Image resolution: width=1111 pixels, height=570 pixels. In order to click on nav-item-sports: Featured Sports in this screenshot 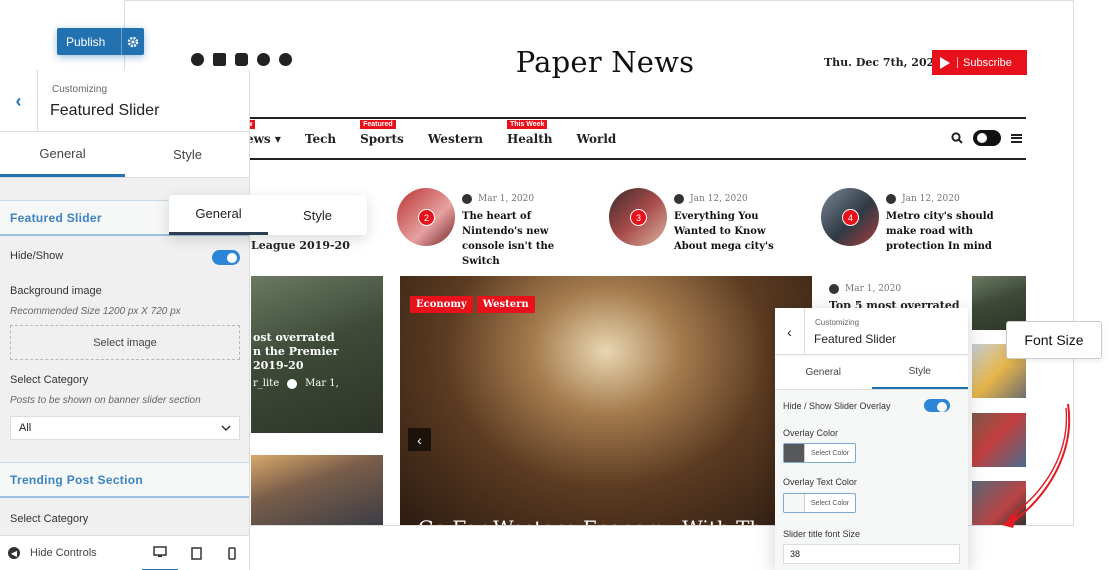, I will do `click(382, 133)`.